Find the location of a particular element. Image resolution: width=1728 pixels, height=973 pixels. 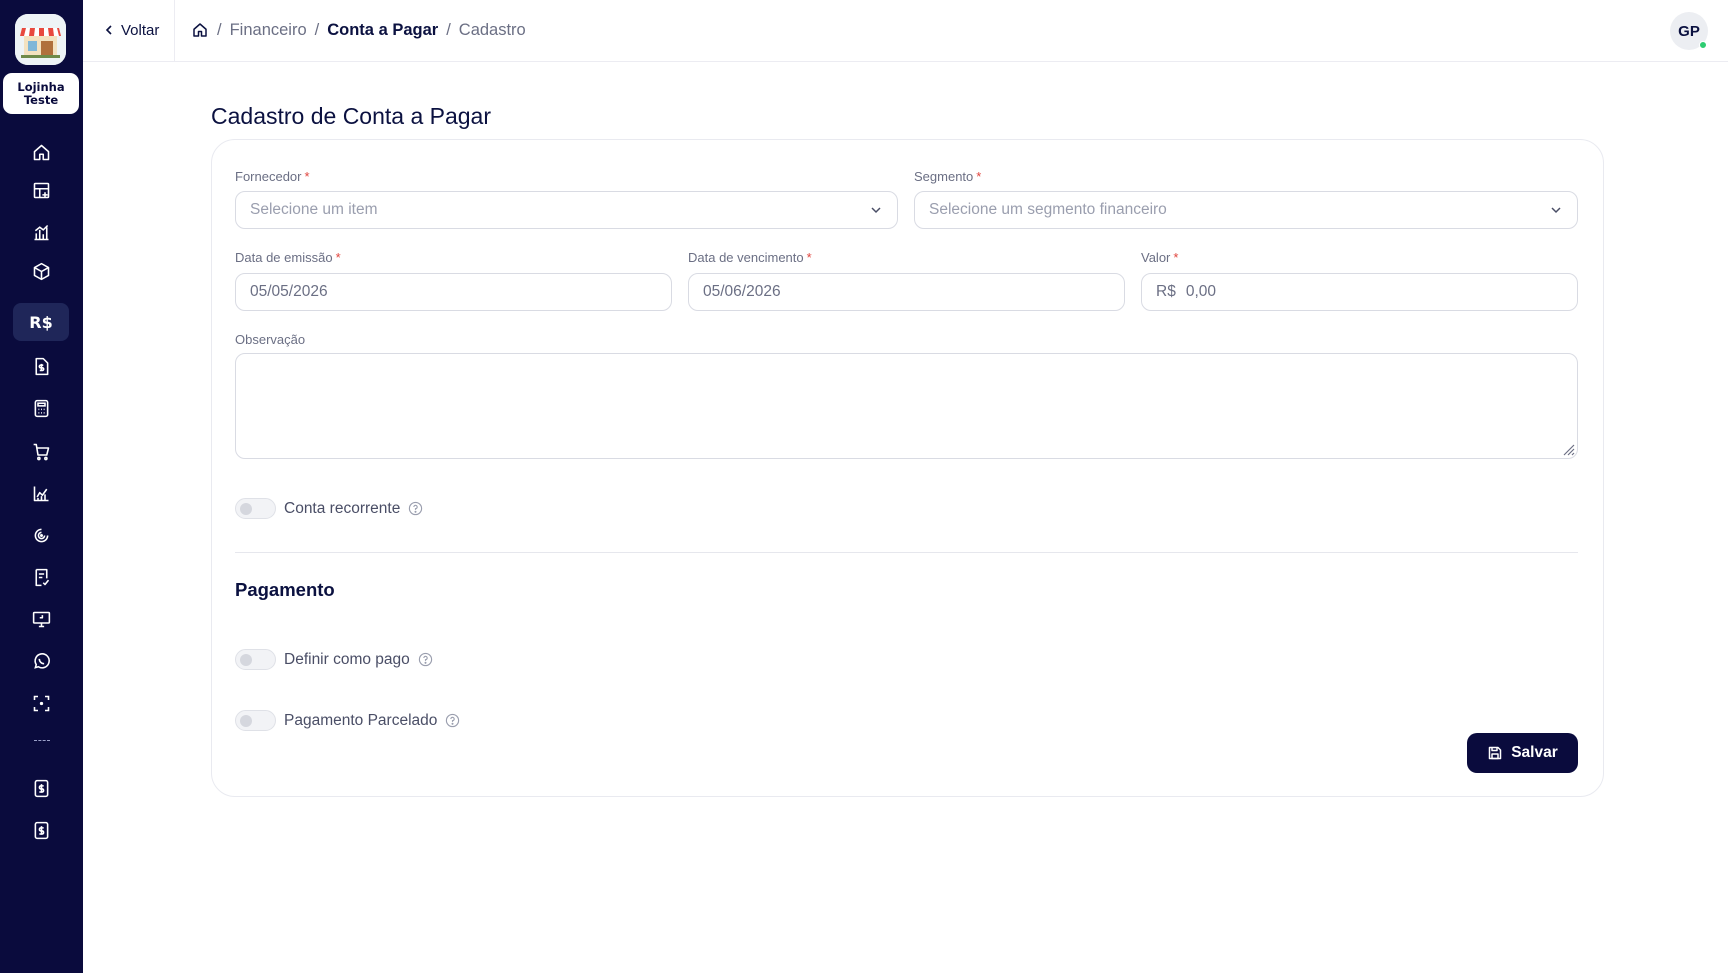

nav-separator is located at coordinates (42, 740).